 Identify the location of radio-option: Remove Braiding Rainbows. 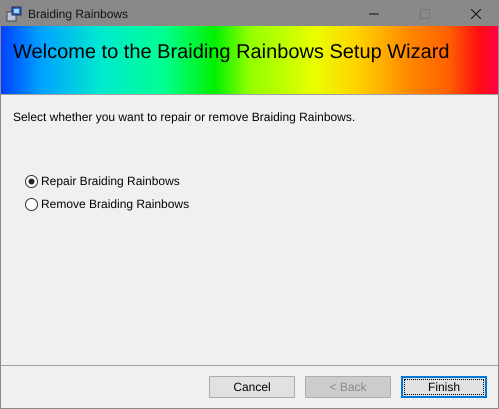
(107, 204).